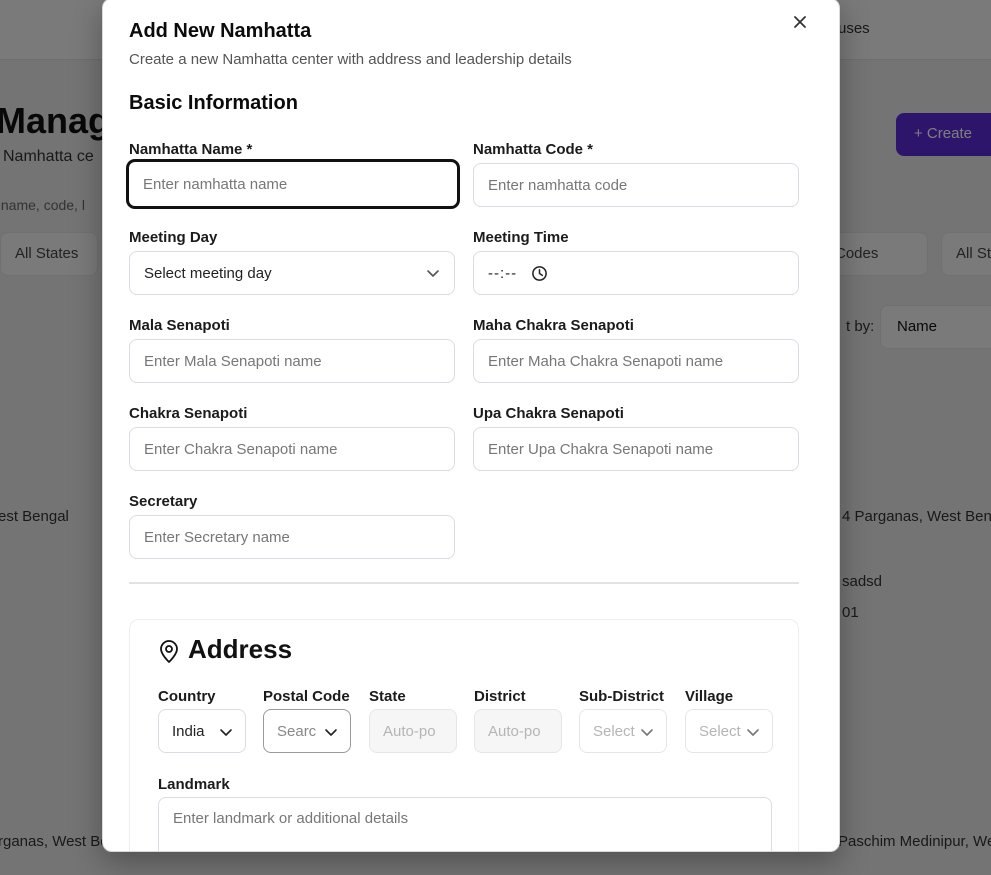 This screenshot has height=875, width=991. Describe the element at coordinates (194, 784) in the screenshot. I see `landmark-label: Landmark` at that location.